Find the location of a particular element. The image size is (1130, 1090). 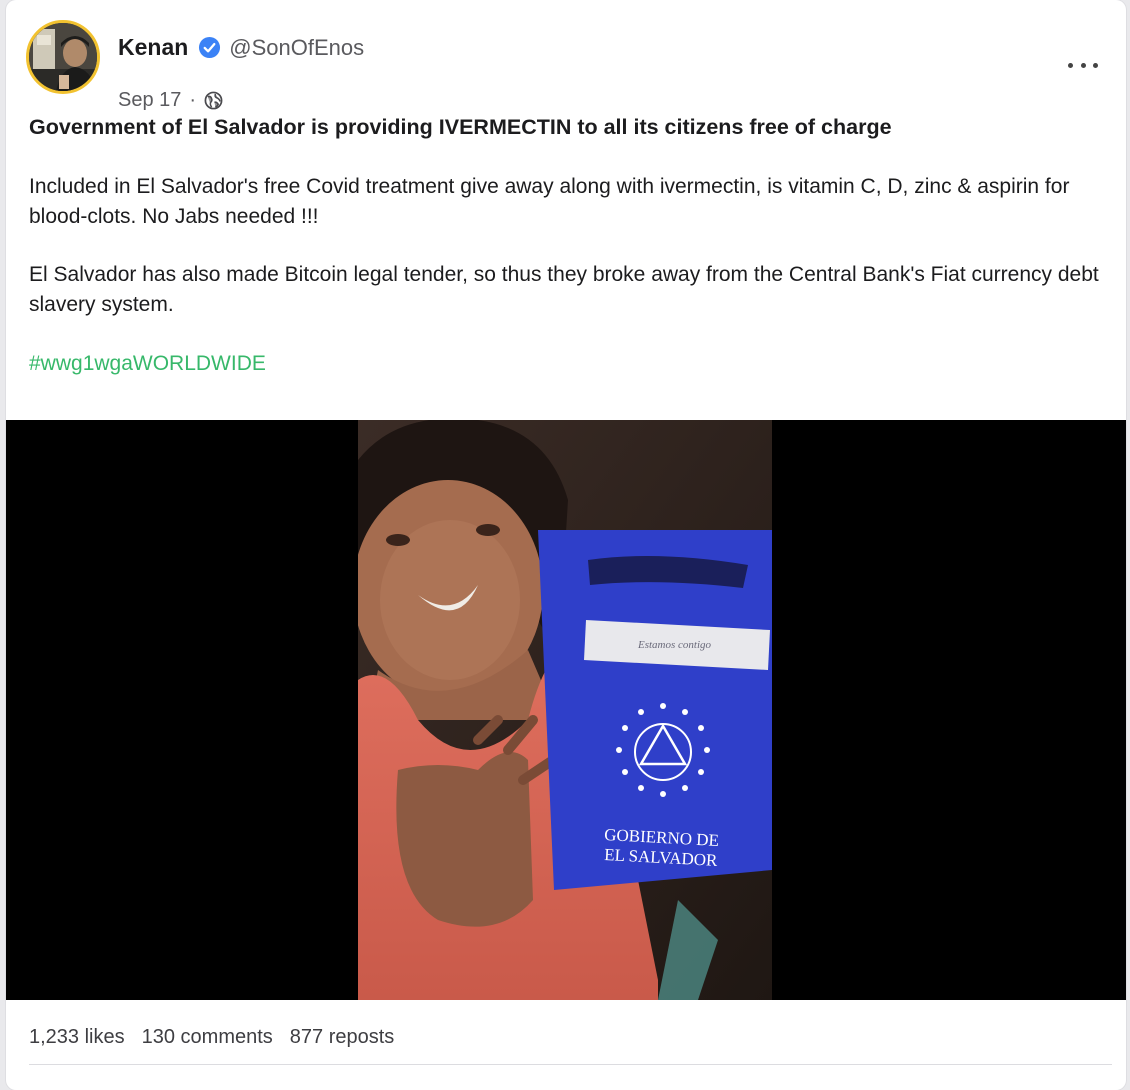

avatar-photo is located at coordinates (63, 57).